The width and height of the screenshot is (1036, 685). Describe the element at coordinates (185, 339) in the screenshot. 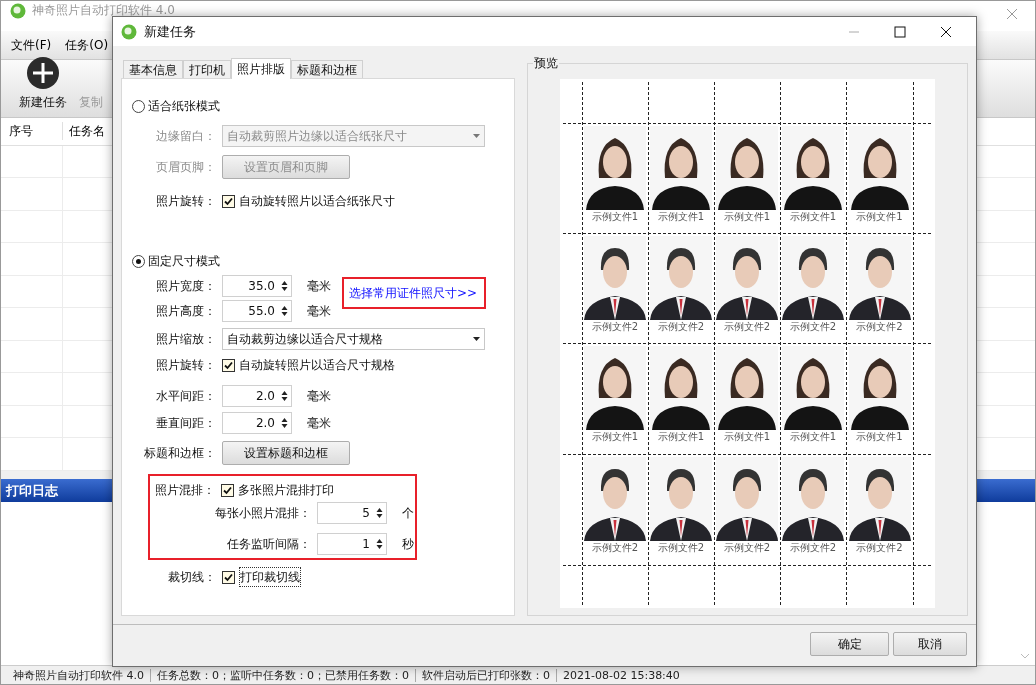

I see `field-label: 照片缩放：` at that location.